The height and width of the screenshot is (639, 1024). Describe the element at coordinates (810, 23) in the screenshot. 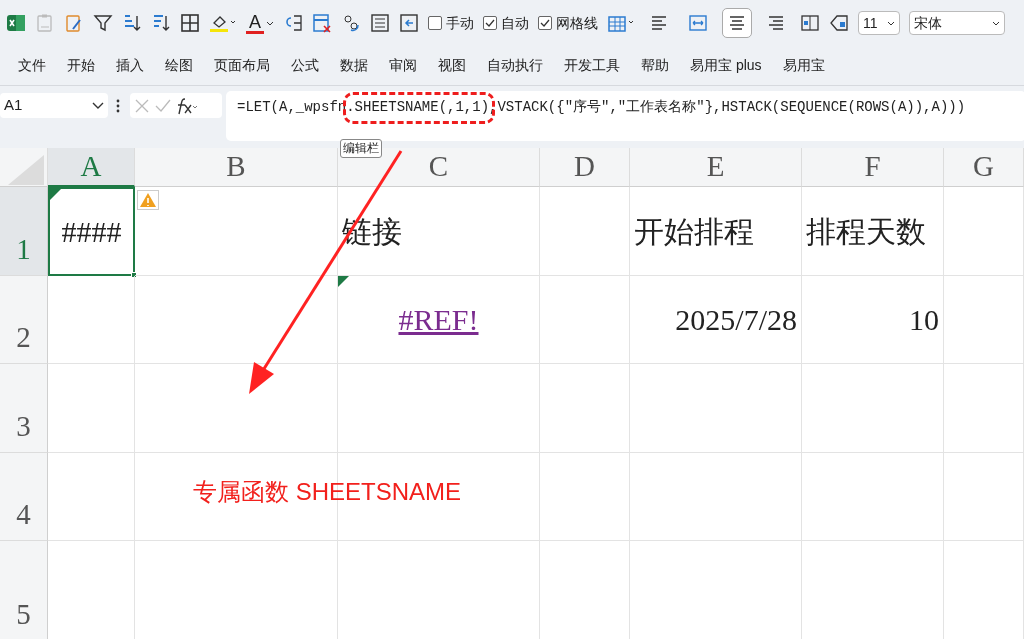

I see `wrap-text-icon` at that location.